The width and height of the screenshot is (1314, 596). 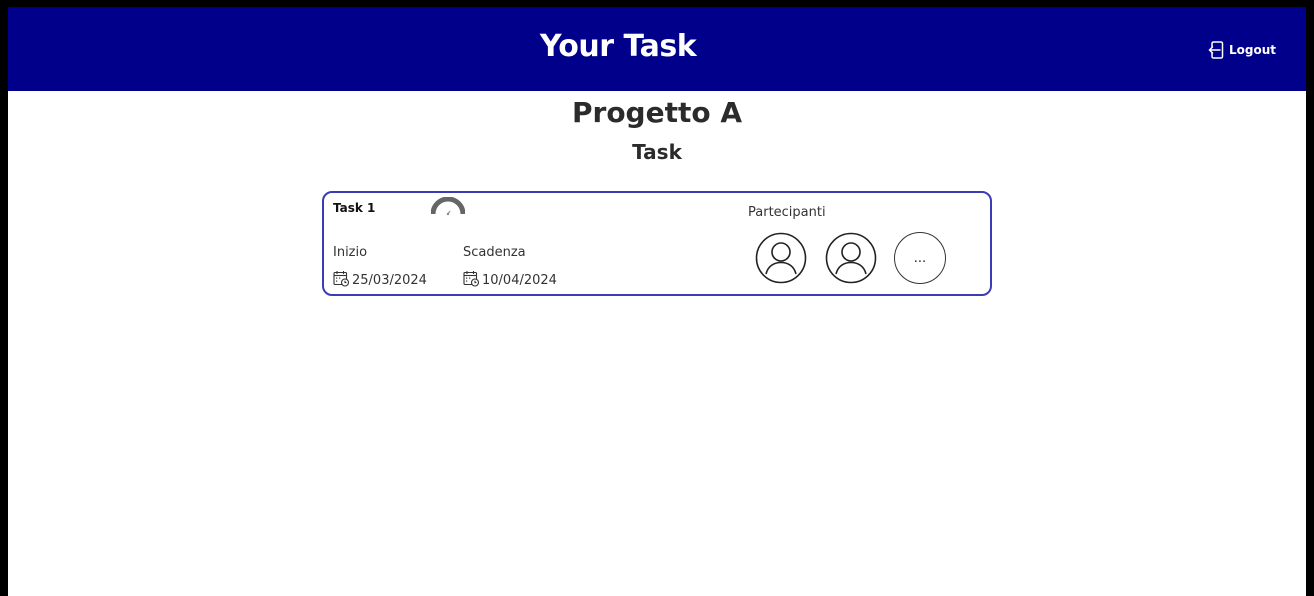 I want to click on start-label: Inizio, so click(x=350, y=252).